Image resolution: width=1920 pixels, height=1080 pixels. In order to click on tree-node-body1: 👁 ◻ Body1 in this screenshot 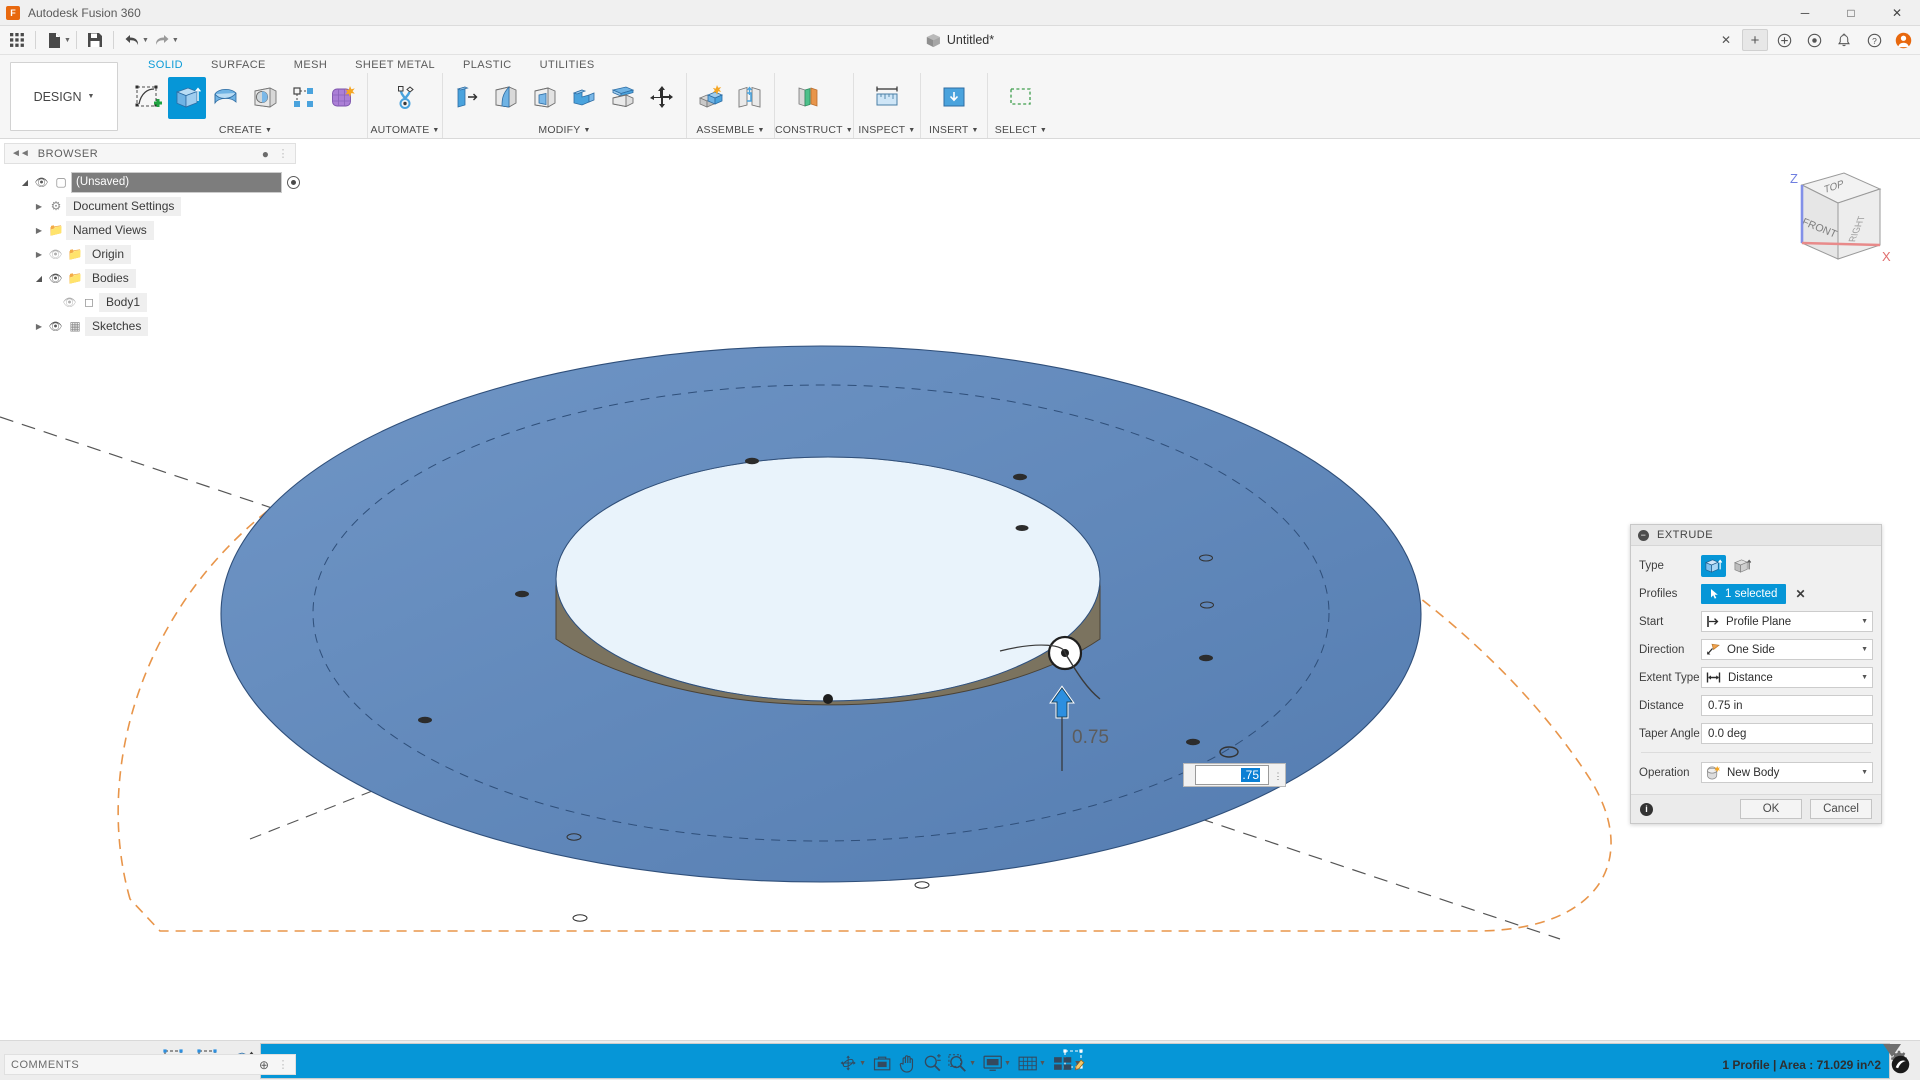, I will do `click(150, 302)`.